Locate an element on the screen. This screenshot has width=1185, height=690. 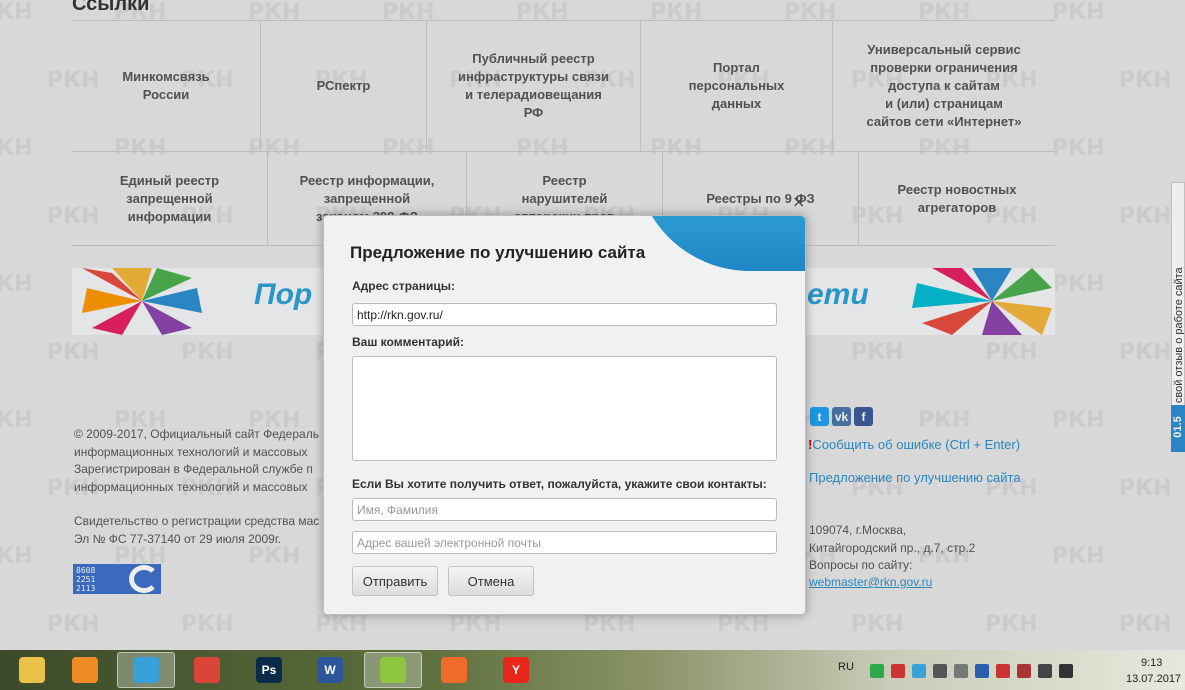
dialog-header-wave is located at coordinates (720, 245).